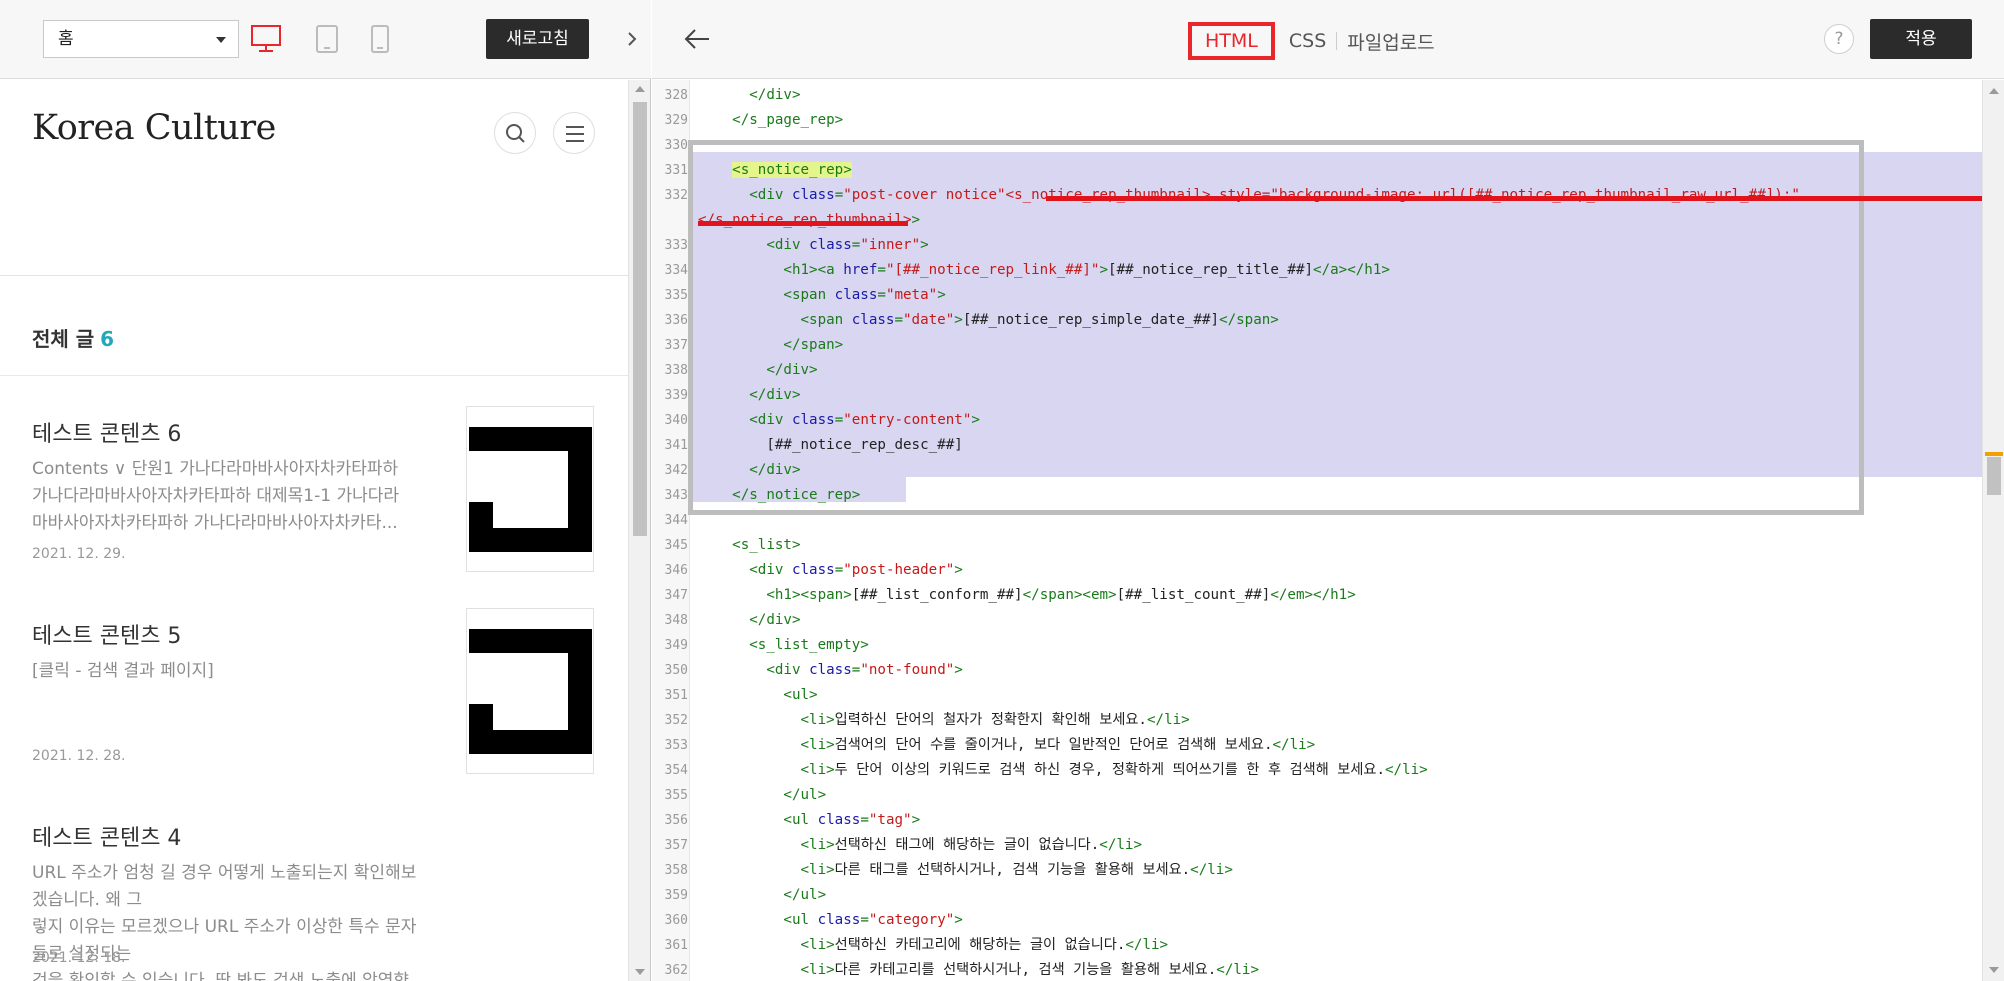 The image size is (2004, 981). What do you see at coordinates (1317, 720) in the screenshot?
I see `code-line: 352 <li>입력하신 단어의 철자가 정확한지 확인해 보세요.</li>` at bounding box center [1317, 720].